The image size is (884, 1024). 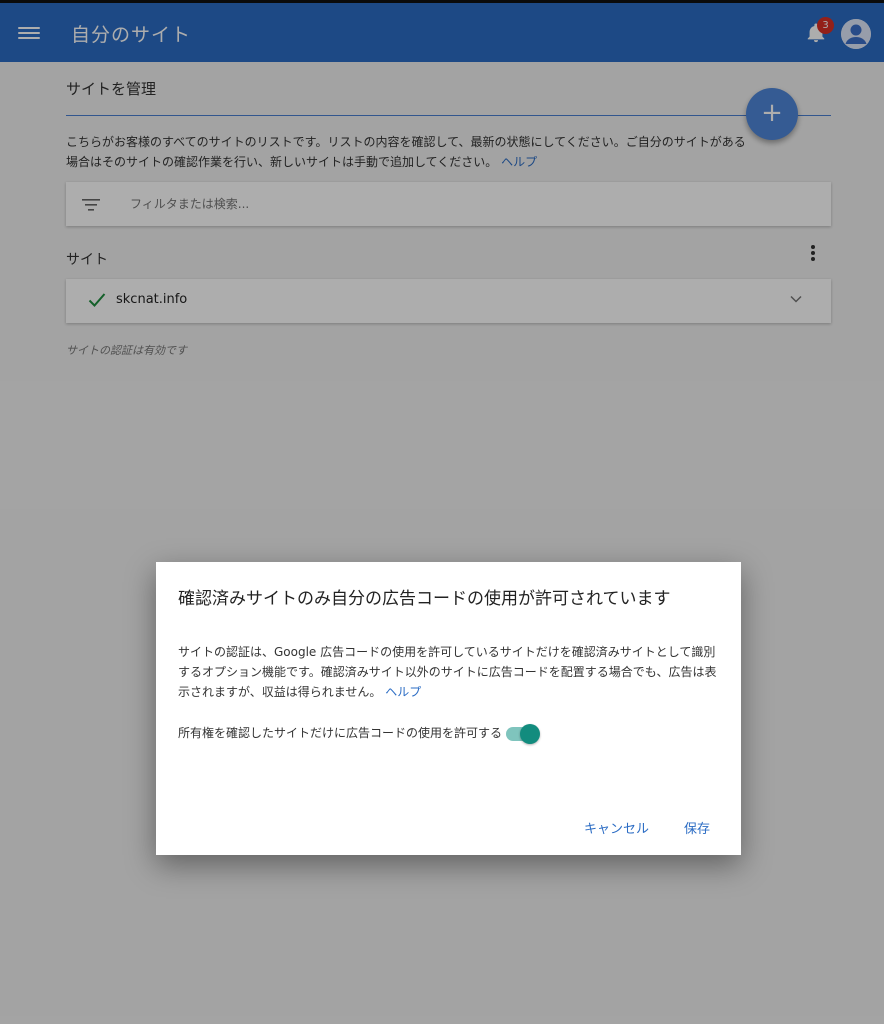 I want to click on verification-toggle-row: 所有権を確認したサイトだけに広告コードの使用を許可する, so click(x=450, y=733).